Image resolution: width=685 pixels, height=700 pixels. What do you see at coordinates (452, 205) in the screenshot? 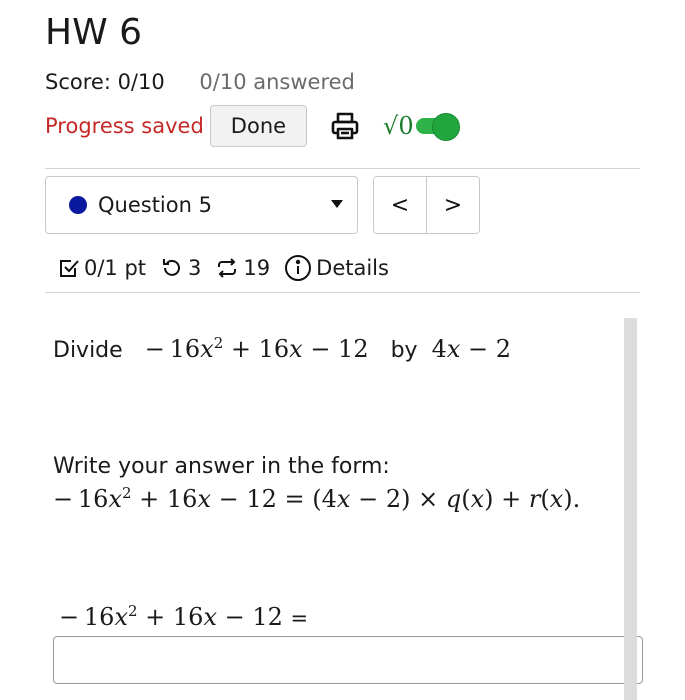
I see `next-question-button: >` at bounding box center [452, 205].